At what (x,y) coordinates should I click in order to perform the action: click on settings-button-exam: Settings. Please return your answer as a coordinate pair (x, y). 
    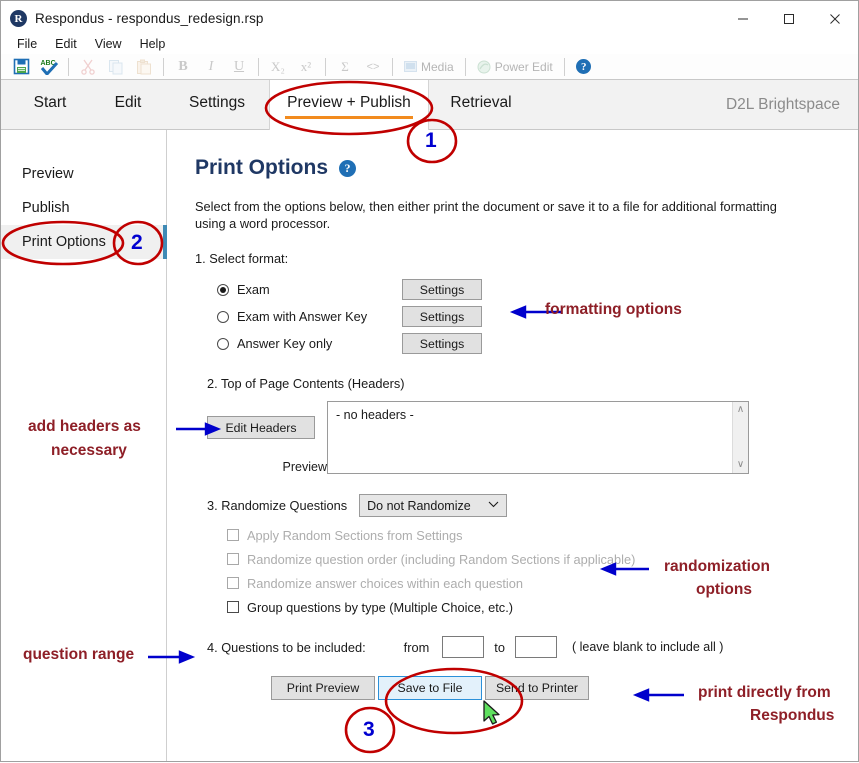
    Looking at the image, I should click on (442, 289).